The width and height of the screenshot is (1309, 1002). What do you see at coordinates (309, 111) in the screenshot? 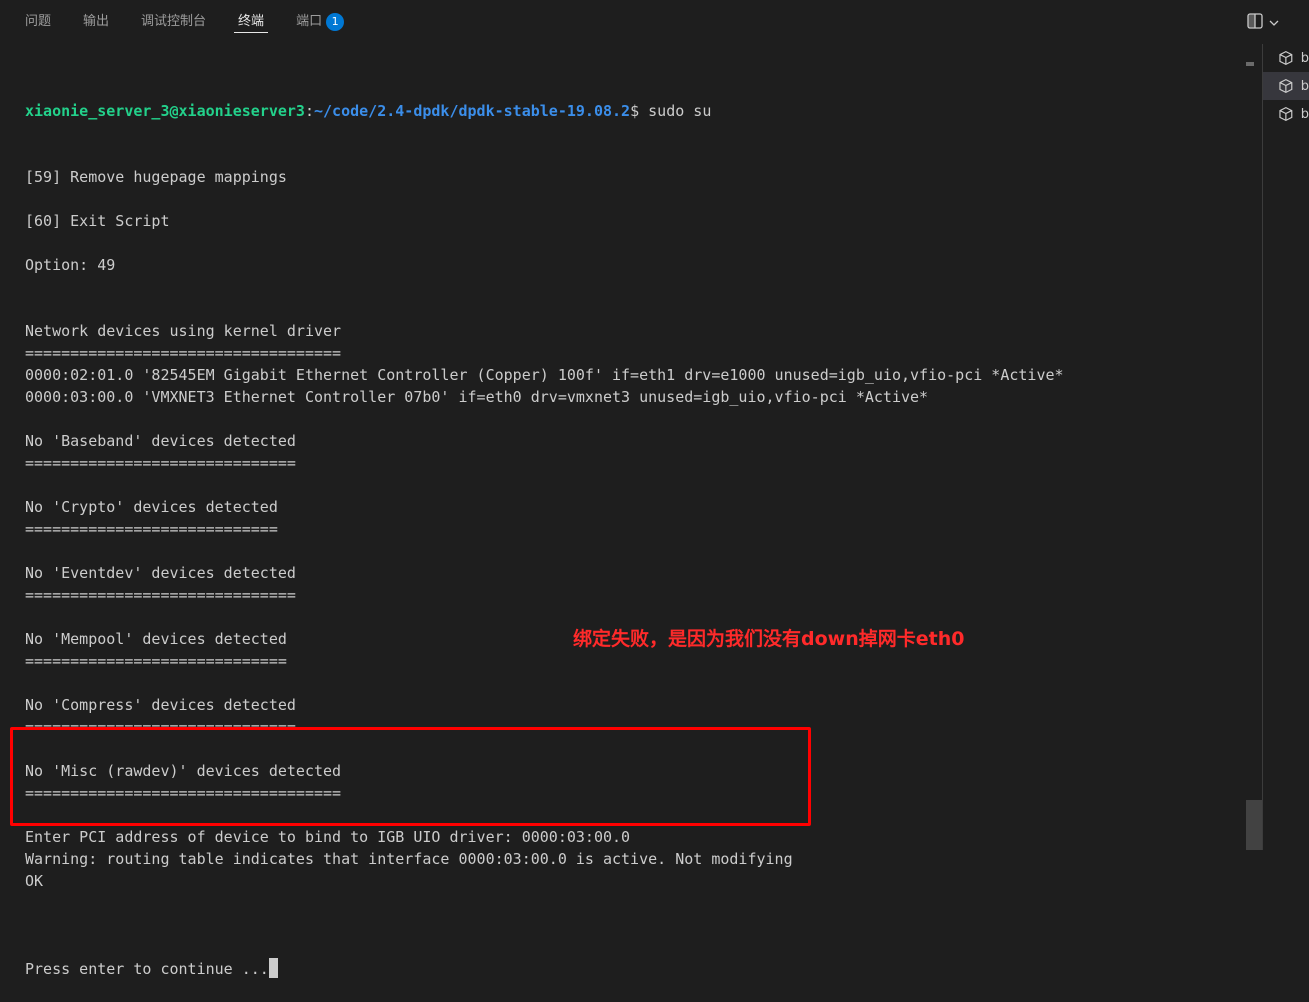
I see `prompt-colon: :` at bounding box center [309, 111].